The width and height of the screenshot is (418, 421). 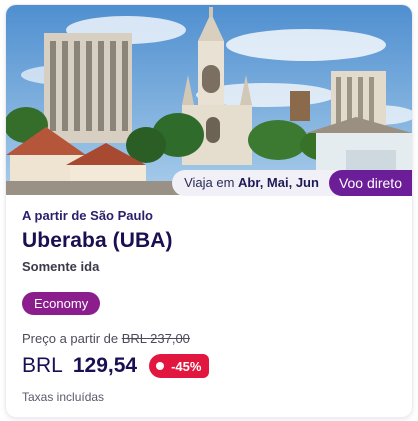 What do you see at coordinates (63, 397) in the screenshot?
I see `taxes-note: Taxas incluídas` at bounding box center [63, 397].